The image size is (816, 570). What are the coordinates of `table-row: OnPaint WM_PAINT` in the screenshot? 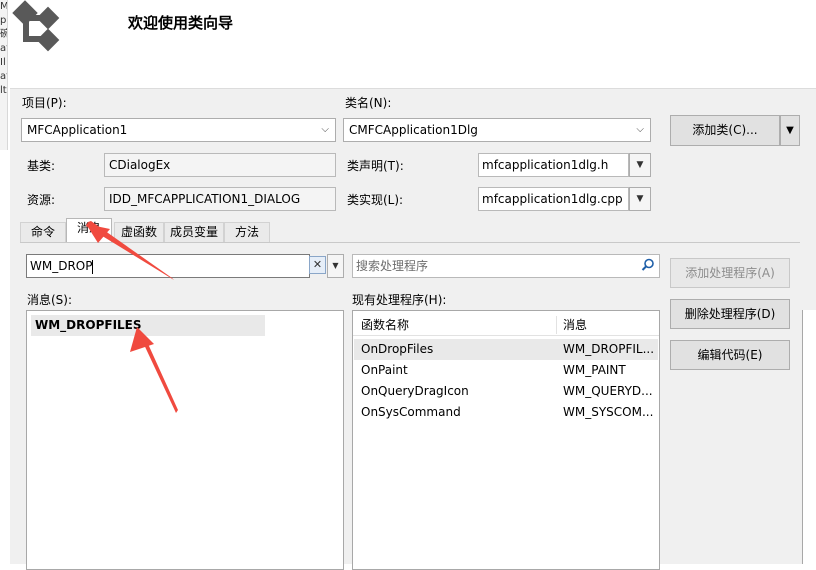 It's located at (506, 370).